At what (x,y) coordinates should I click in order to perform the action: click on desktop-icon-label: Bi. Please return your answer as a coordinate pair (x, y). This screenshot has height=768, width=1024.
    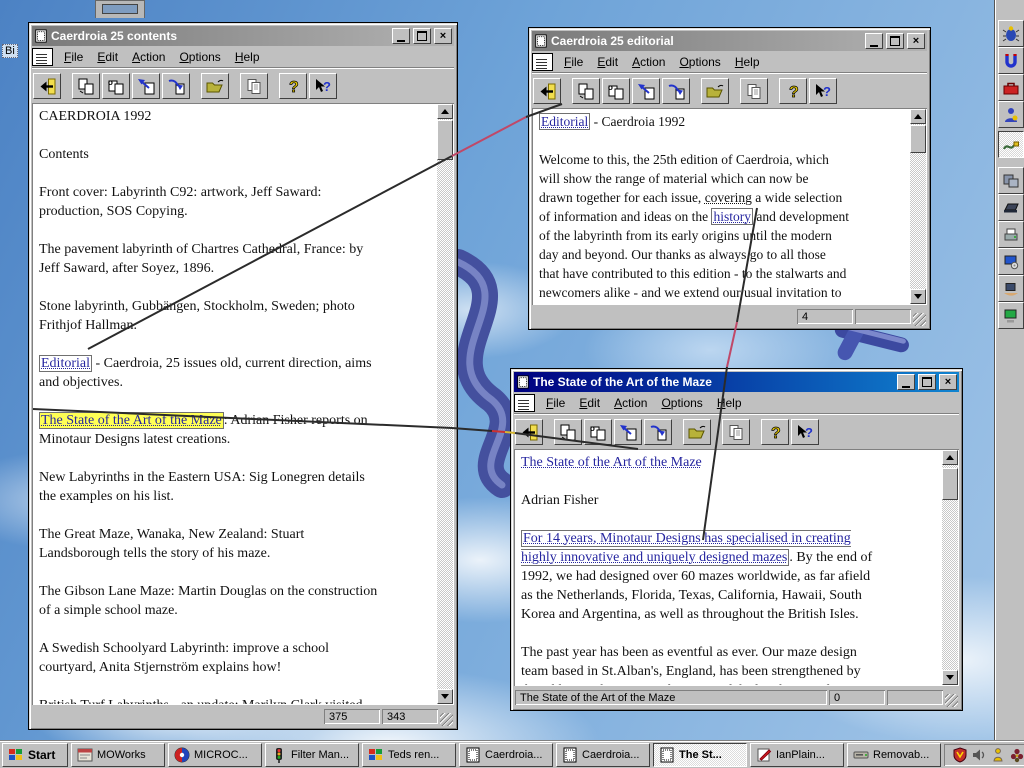
    Looking at the image, I should click on (10, 51).